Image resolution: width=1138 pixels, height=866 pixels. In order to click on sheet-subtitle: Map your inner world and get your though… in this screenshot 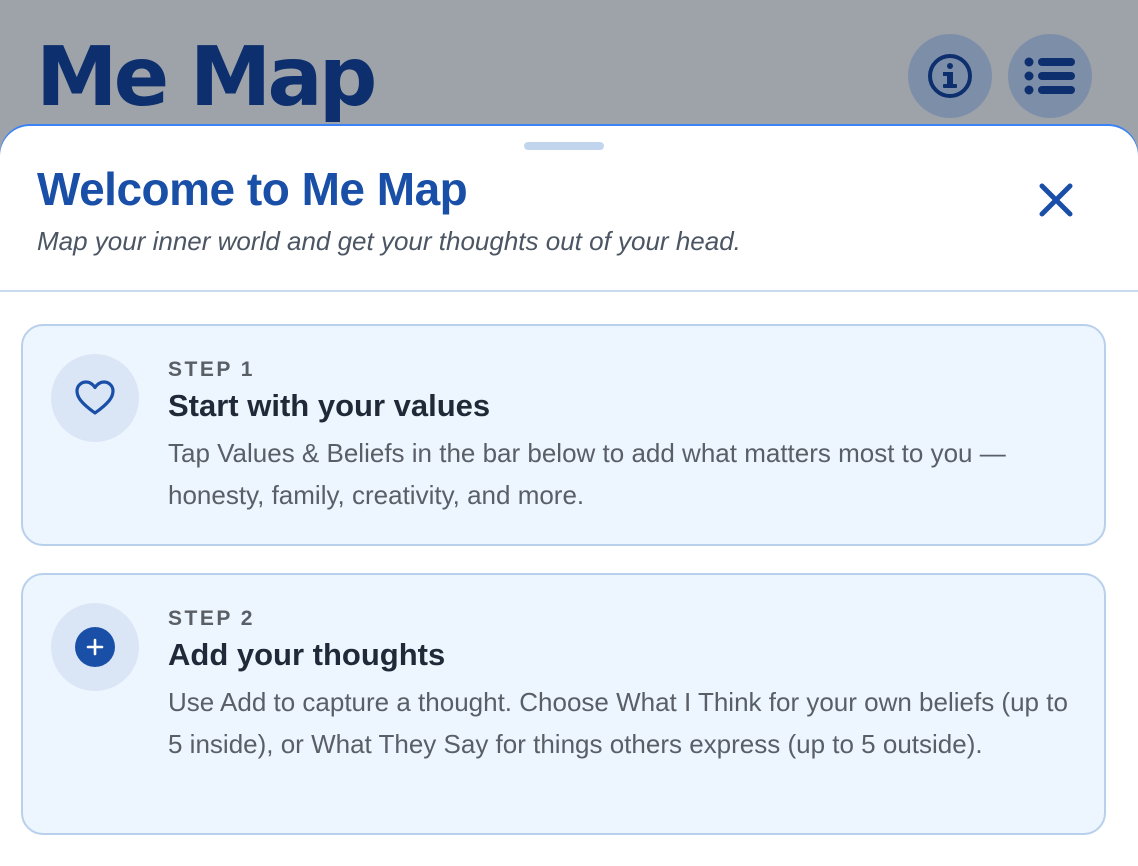, I will do `click(389, 241)`.